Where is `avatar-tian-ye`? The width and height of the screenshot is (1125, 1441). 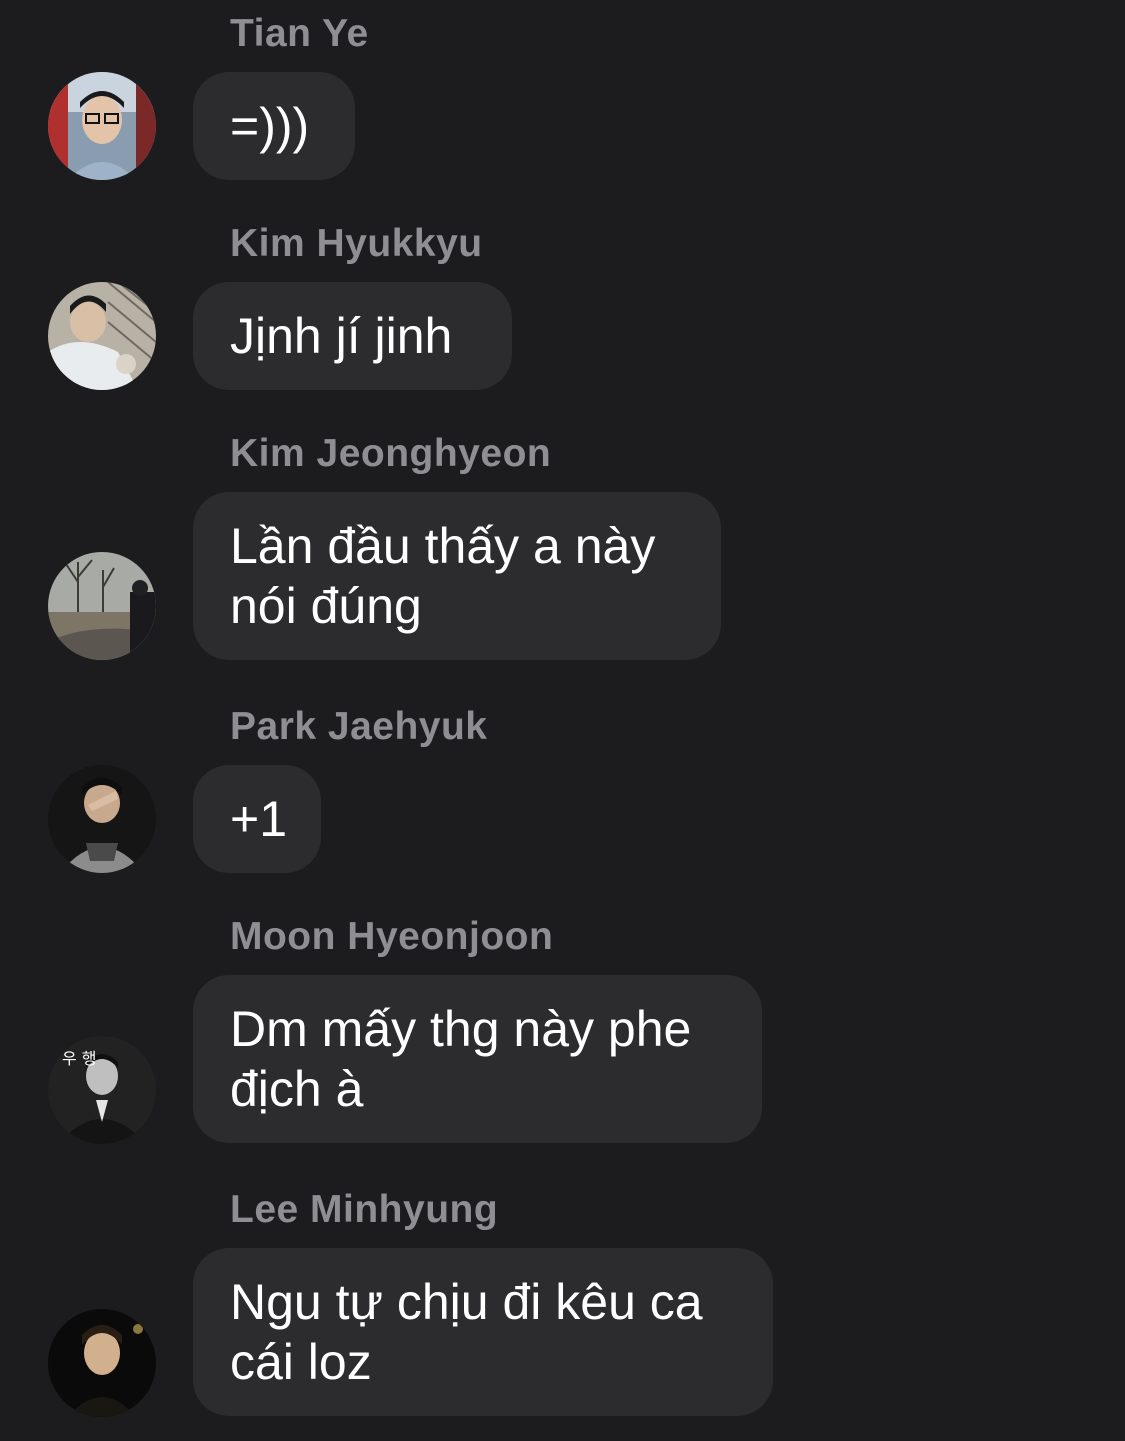
avatar-tian-ye is located at coordinates (102, 126).